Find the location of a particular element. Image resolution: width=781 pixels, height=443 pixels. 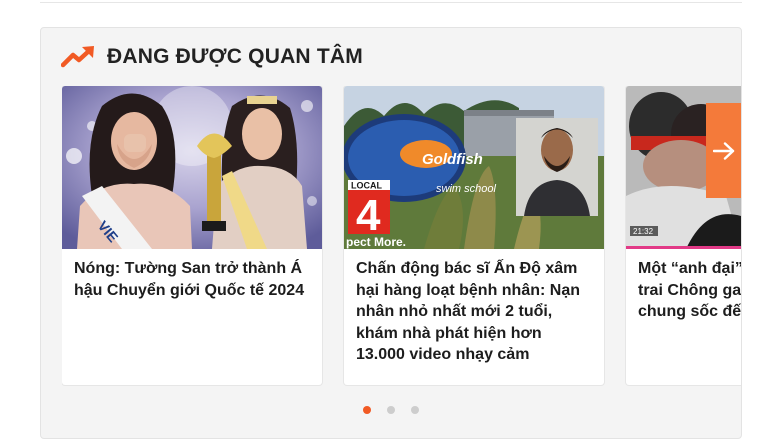

channel-label: LOCAL is located at coordinates (366, 186).